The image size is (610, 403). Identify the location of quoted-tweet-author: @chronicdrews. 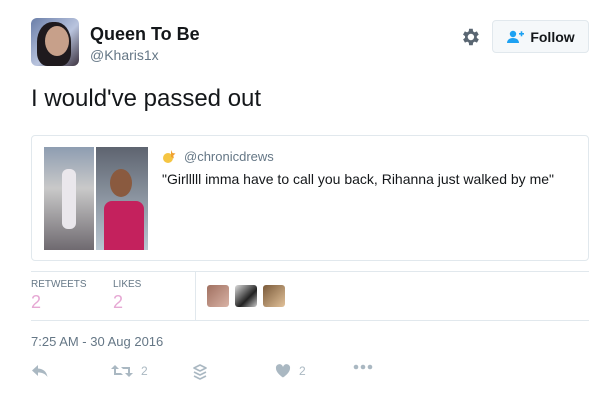
(218, 156).